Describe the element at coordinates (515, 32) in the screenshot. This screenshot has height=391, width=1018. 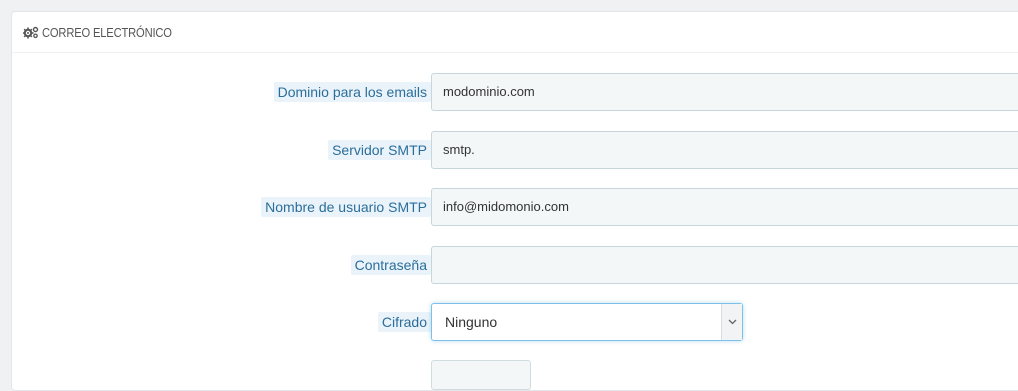
I see `panel-header: CORREO ELECTRÓNICO` at that location.